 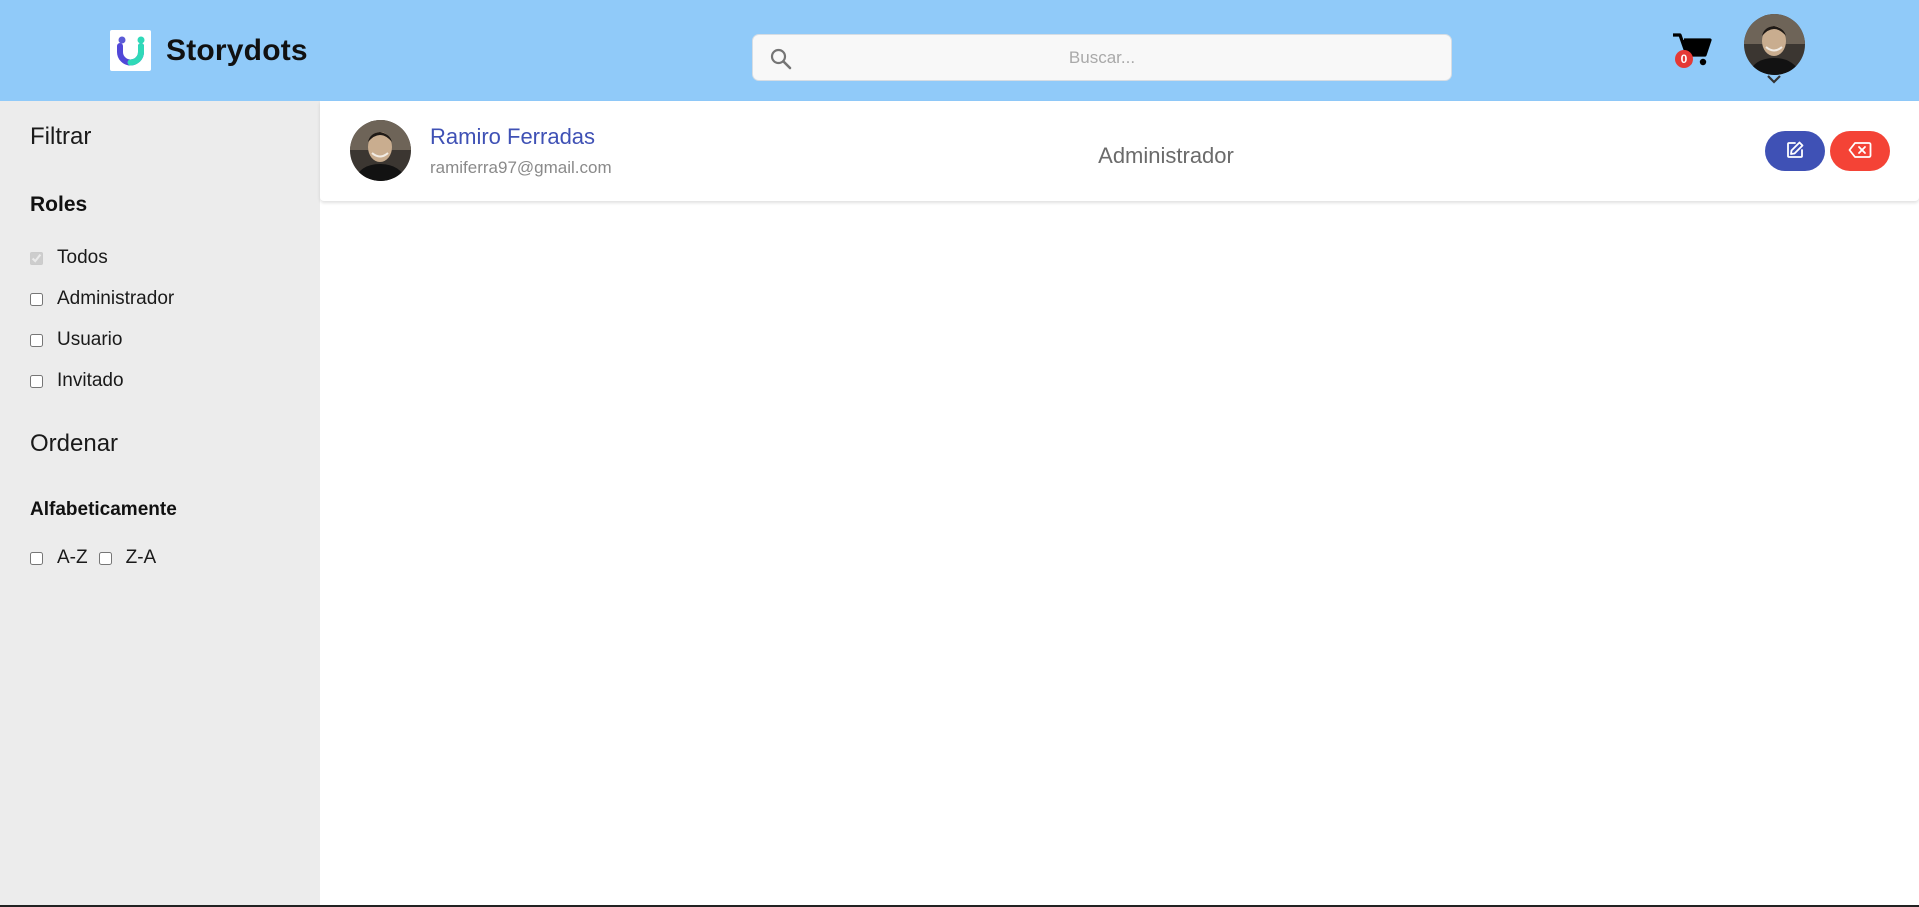 What do you see at coordinates (237, 50) in the screenshot?
I see `brand-name: Storydots` at bounding box center [237, 50].